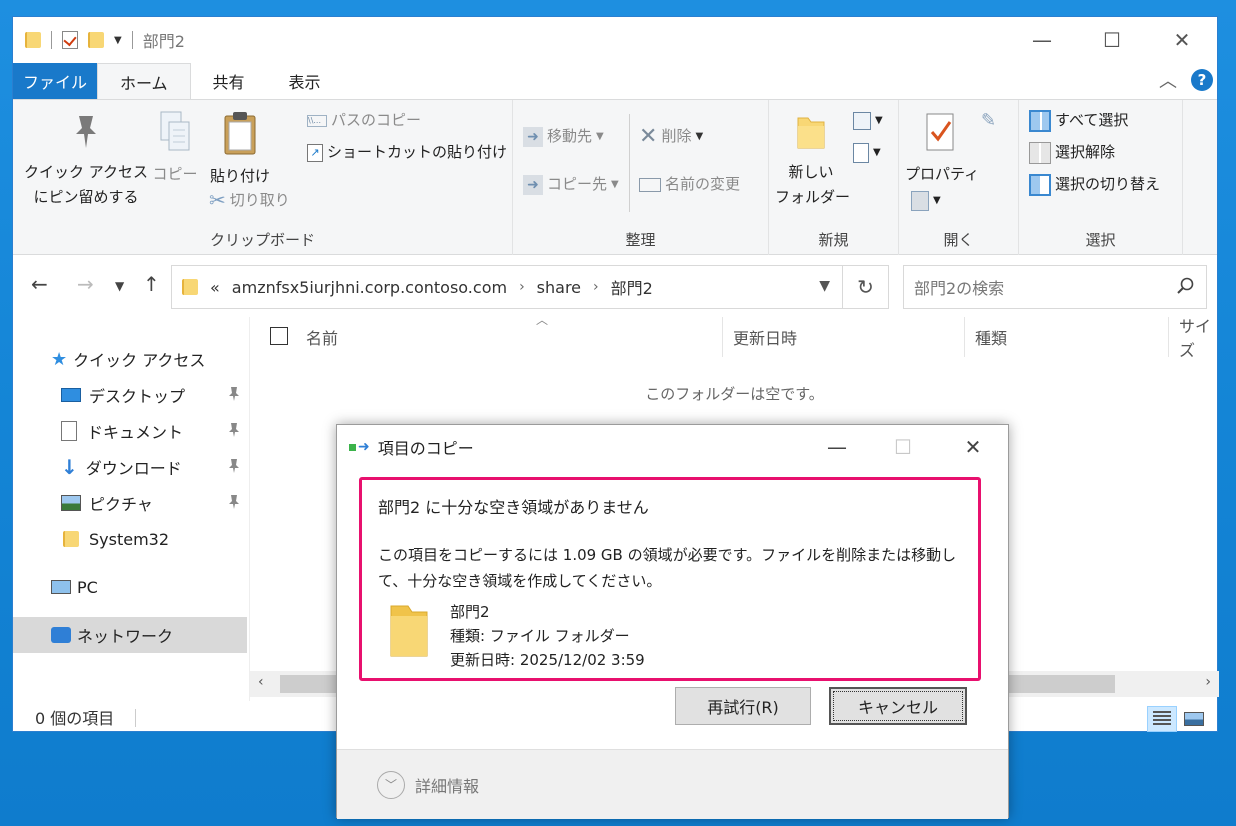  Describe the element at coordinates (61, 587) in the screenshot. I see `computer-icon` at that location.